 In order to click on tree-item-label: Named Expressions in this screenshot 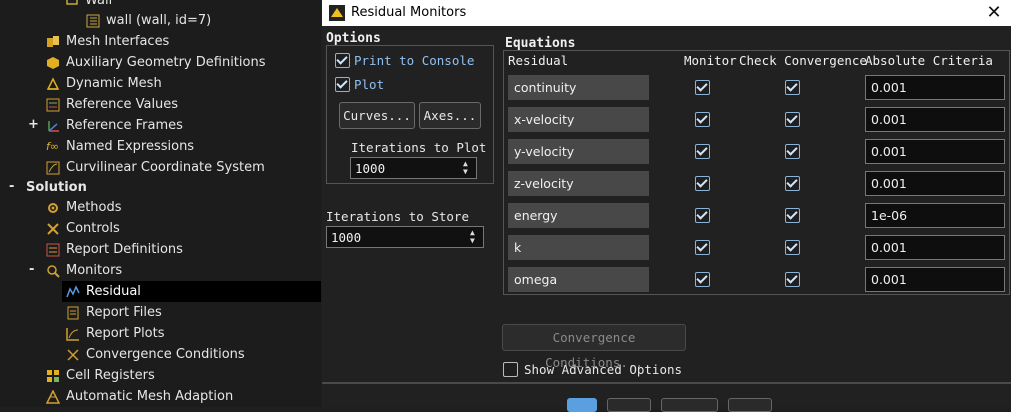, I will do `click(130, 146)`.